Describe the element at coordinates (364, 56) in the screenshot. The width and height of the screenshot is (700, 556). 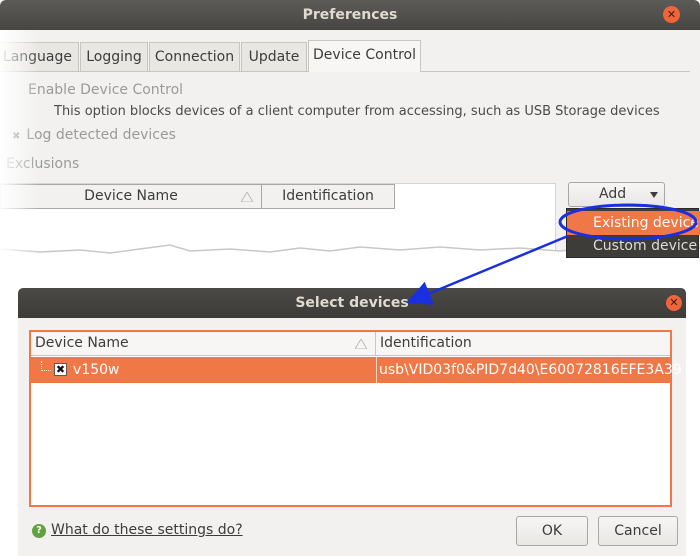
I see `tab-device-control: Device Control` at that location.